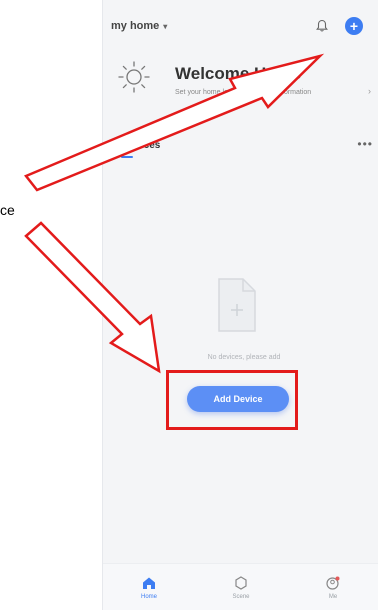 The height and width of the screenshot is (615, 378). I want to click on empty-state-text: No devices, please add, so click(244, 357).